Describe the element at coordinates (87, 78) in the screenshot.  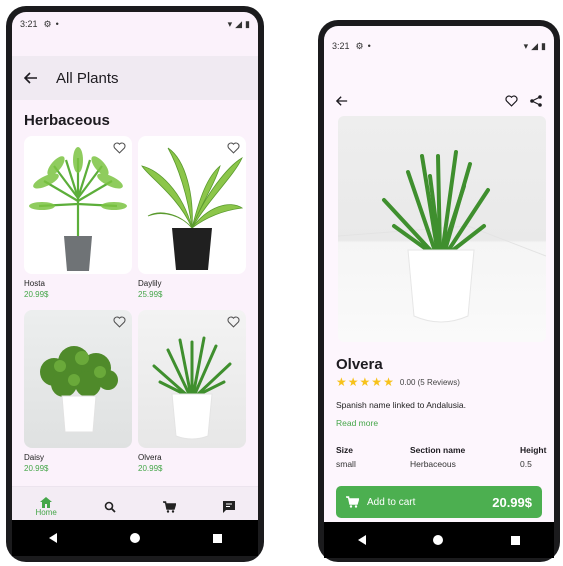
I see `page-title: All Plants` at that location.